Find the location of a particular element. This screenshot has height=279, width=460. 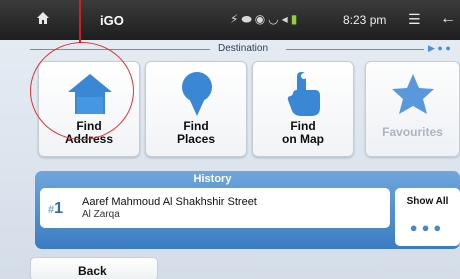

divider is located at coordinates (355, 49).